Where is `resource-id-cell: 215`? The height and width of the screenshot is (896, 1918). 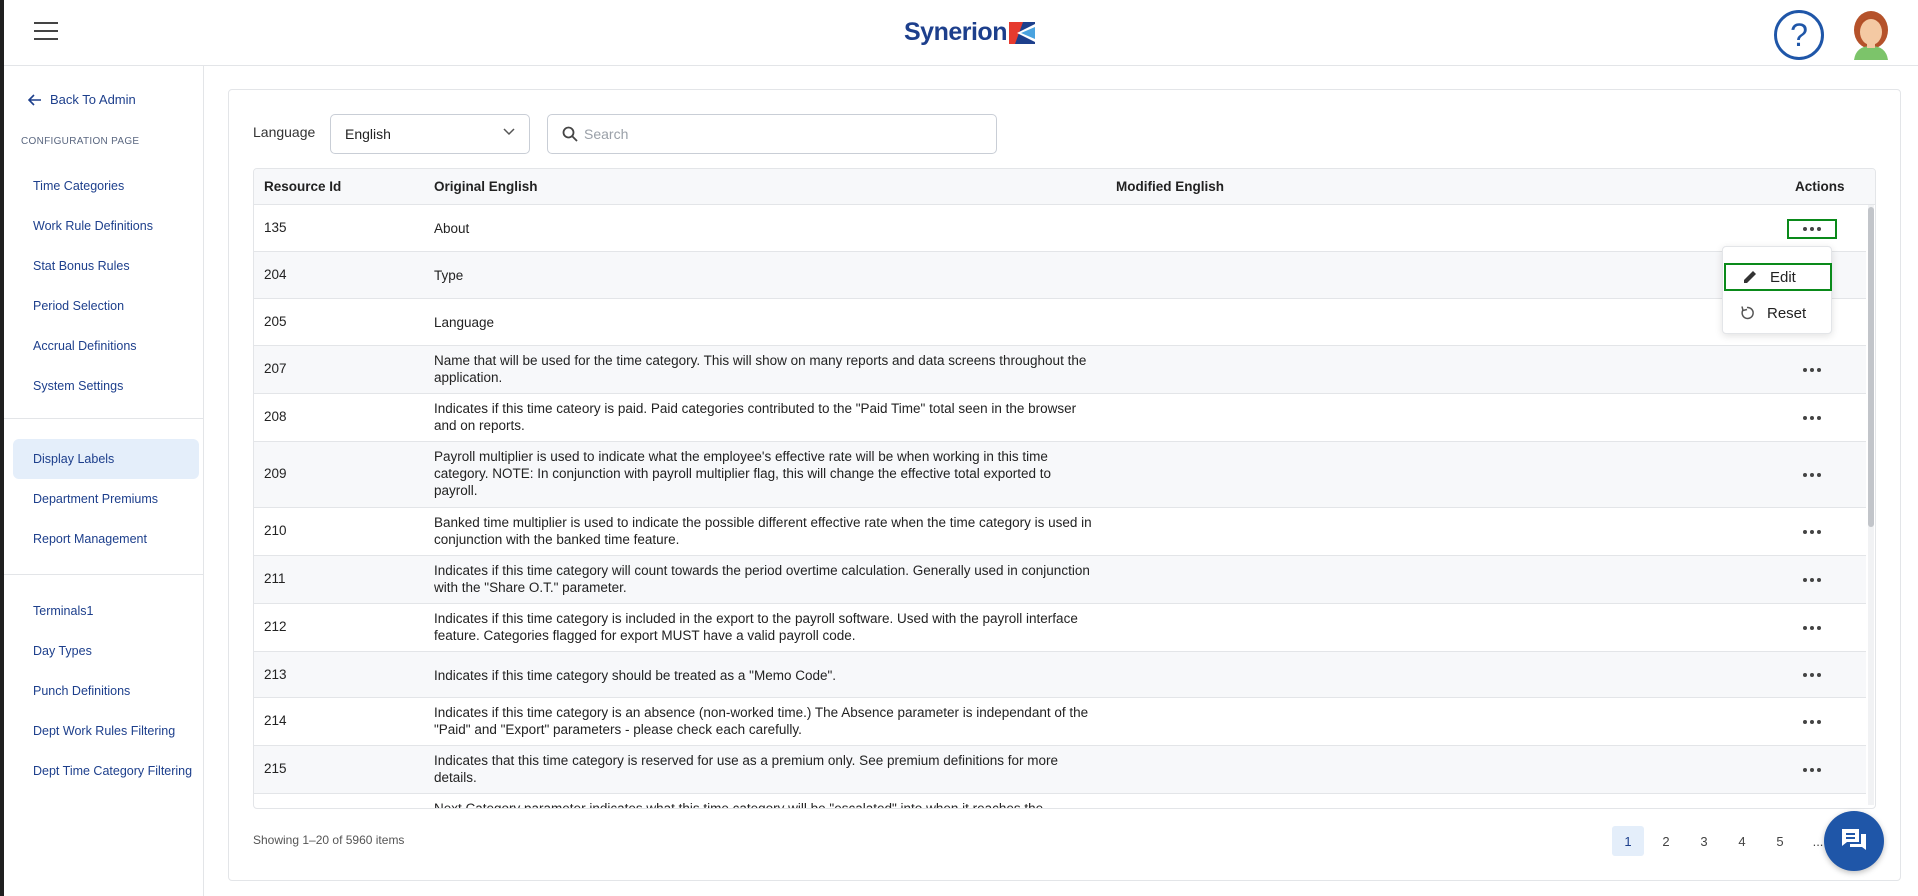 resource-id-cell: 215 is located at coordinates (275, 768).